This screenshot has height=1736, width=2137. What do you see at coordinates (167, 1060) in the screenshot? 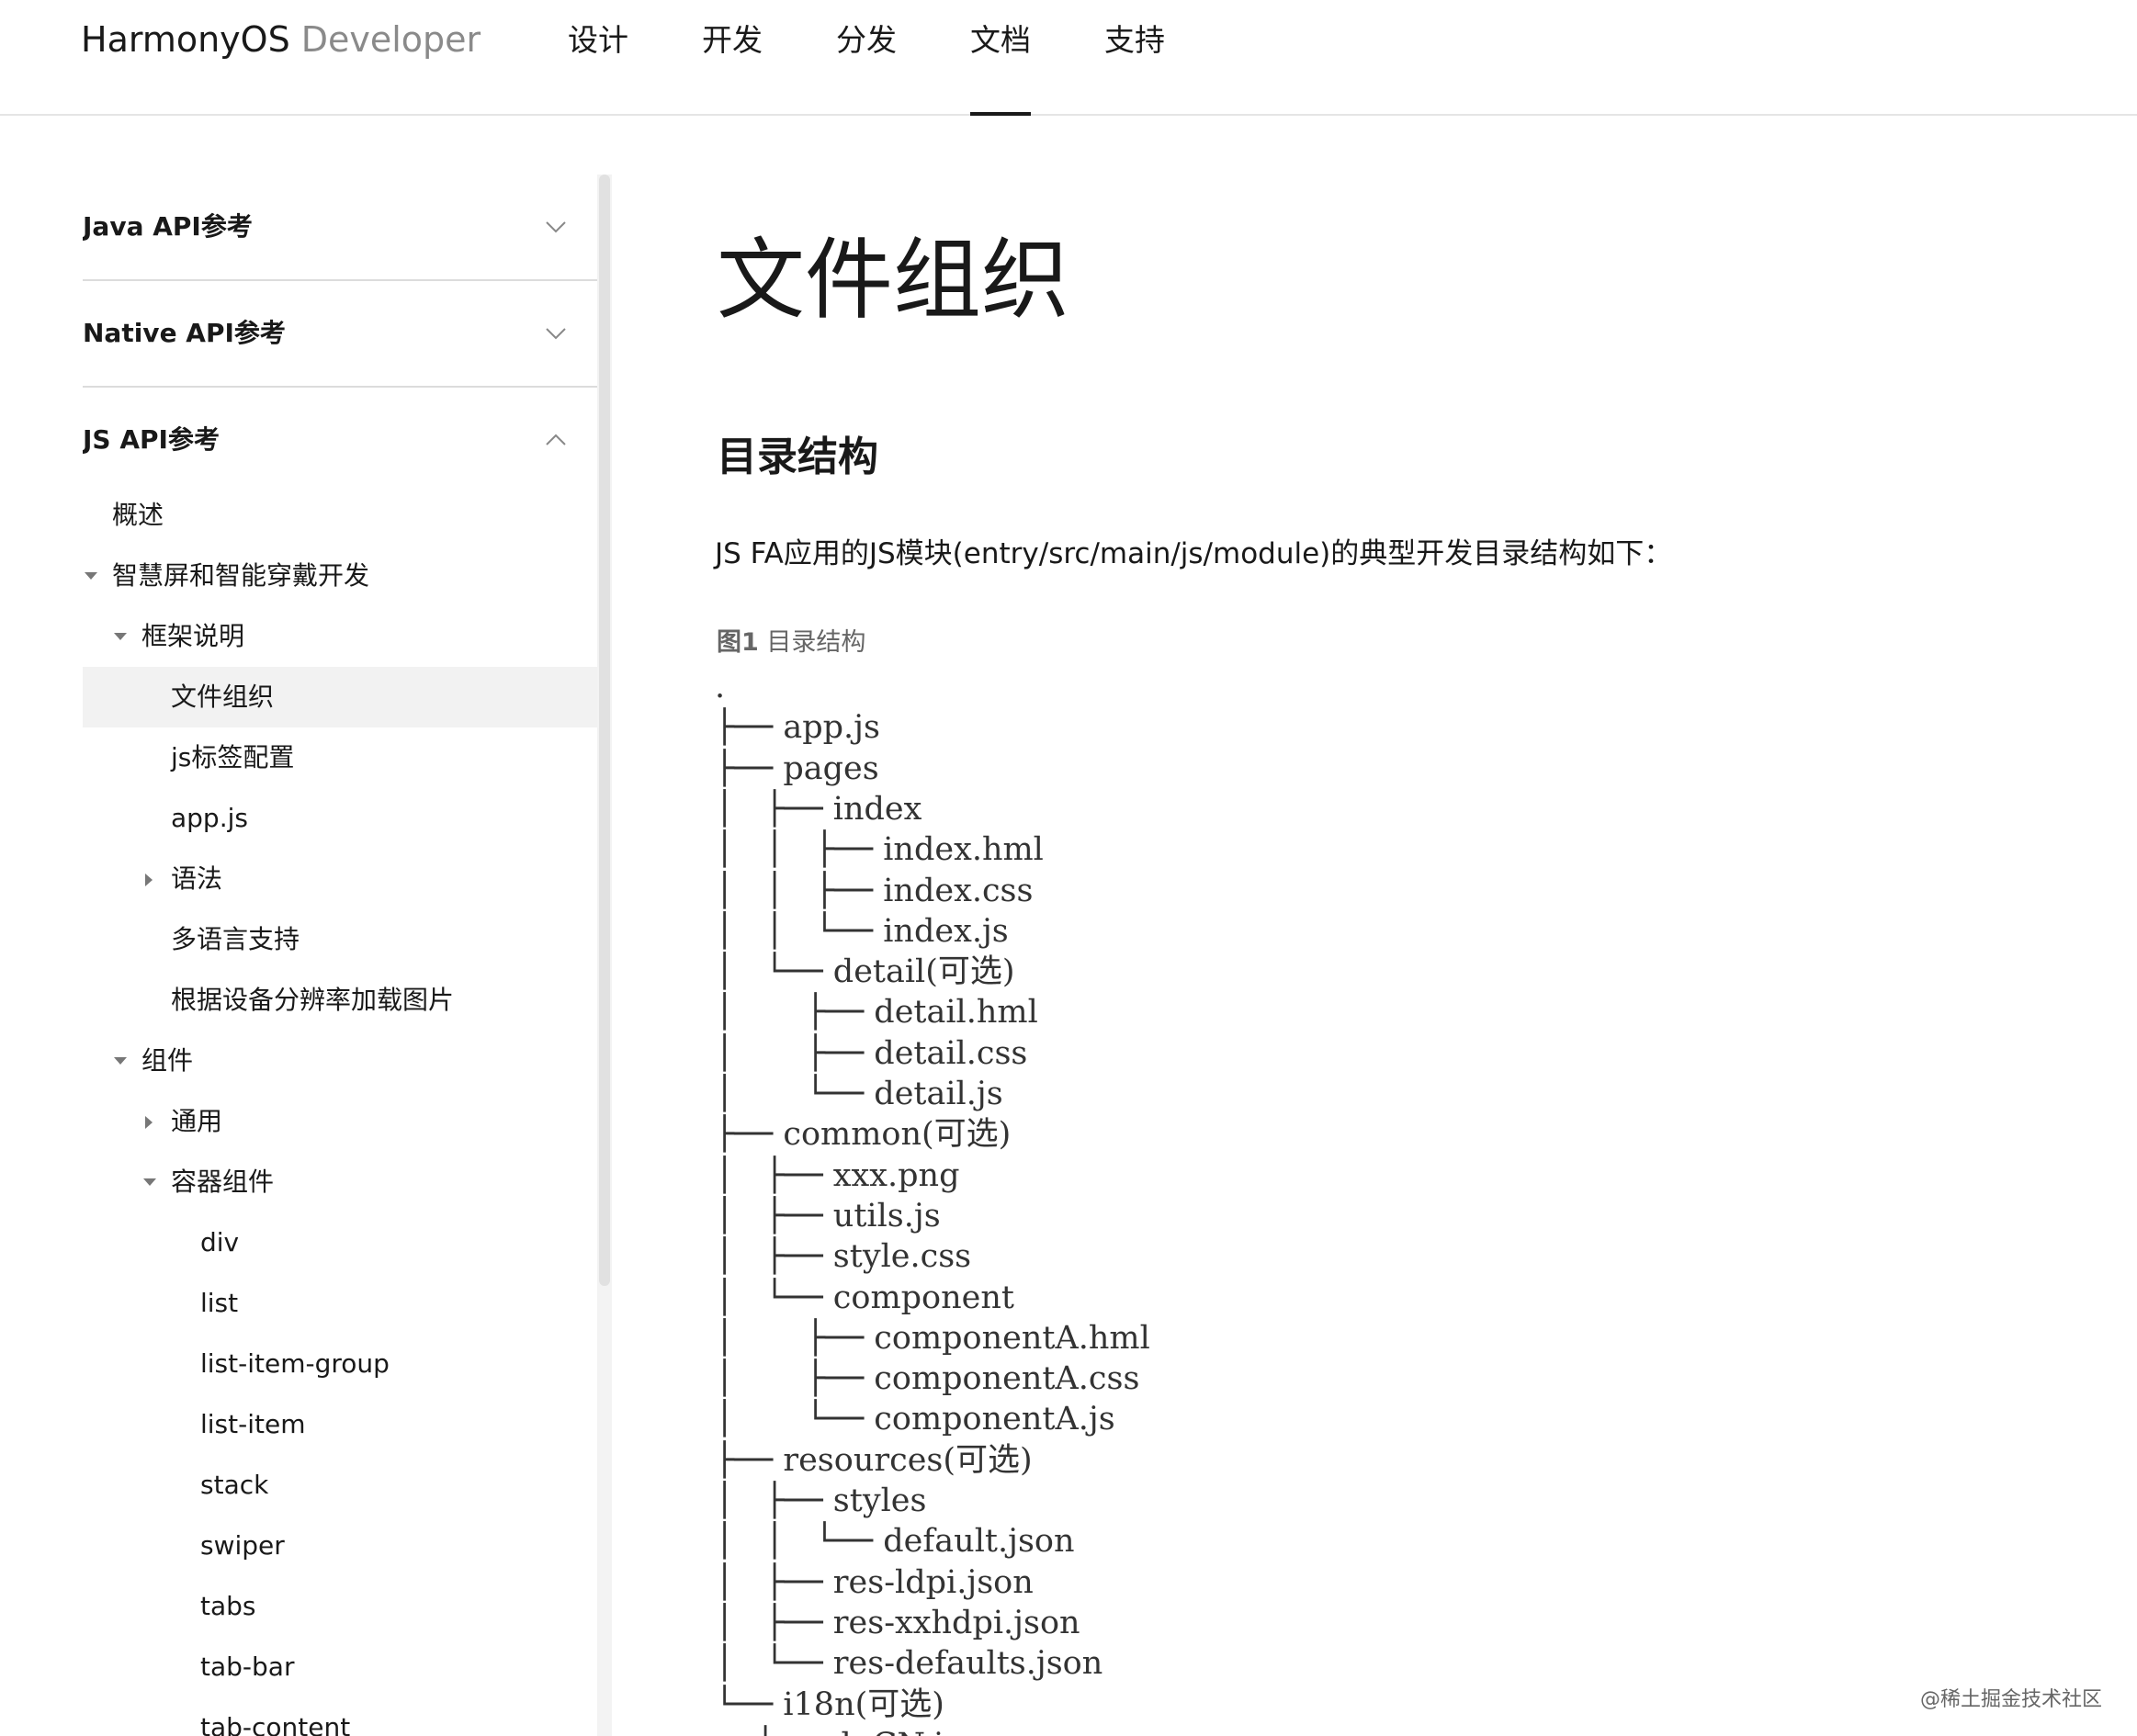
I see `tree-item-label: 组件` at bounding box center [167, 1060].